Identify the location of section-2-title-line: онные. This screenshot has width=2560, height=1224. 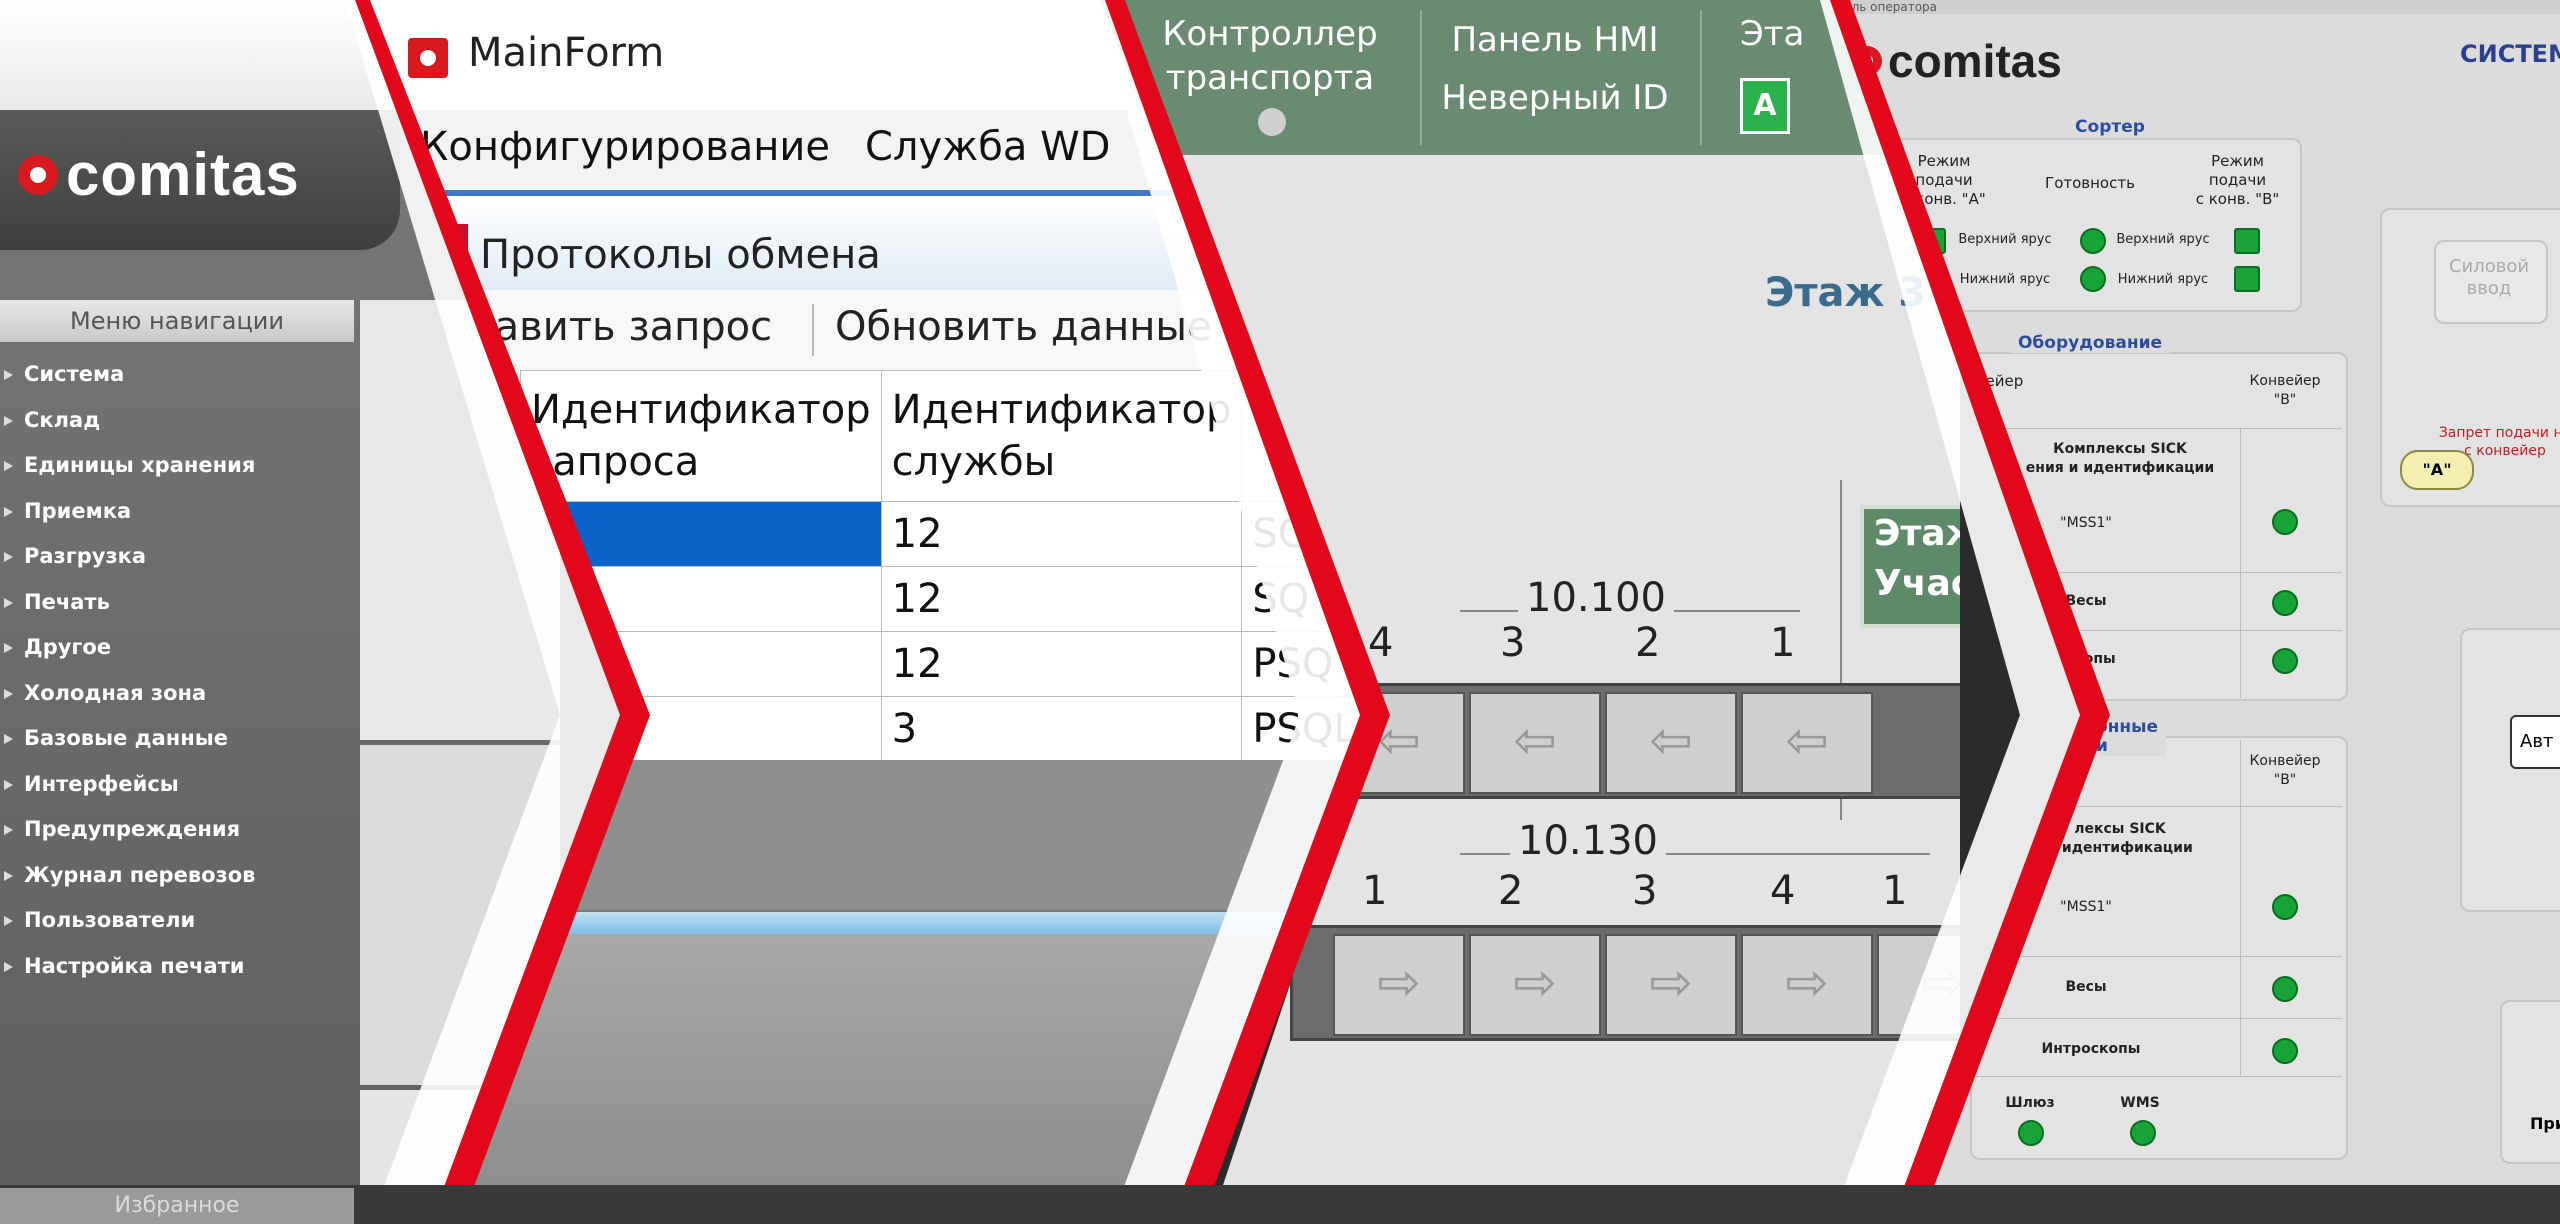
(2127, 727).